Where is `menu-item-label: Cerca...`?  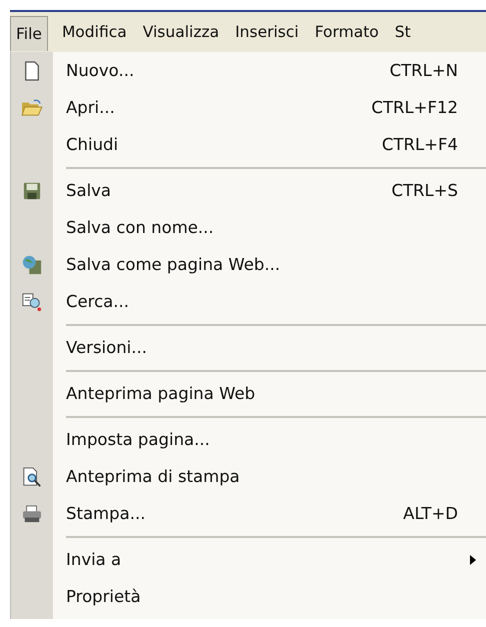
menu-item-label: Cerca... is located at coordinates (98, 301).